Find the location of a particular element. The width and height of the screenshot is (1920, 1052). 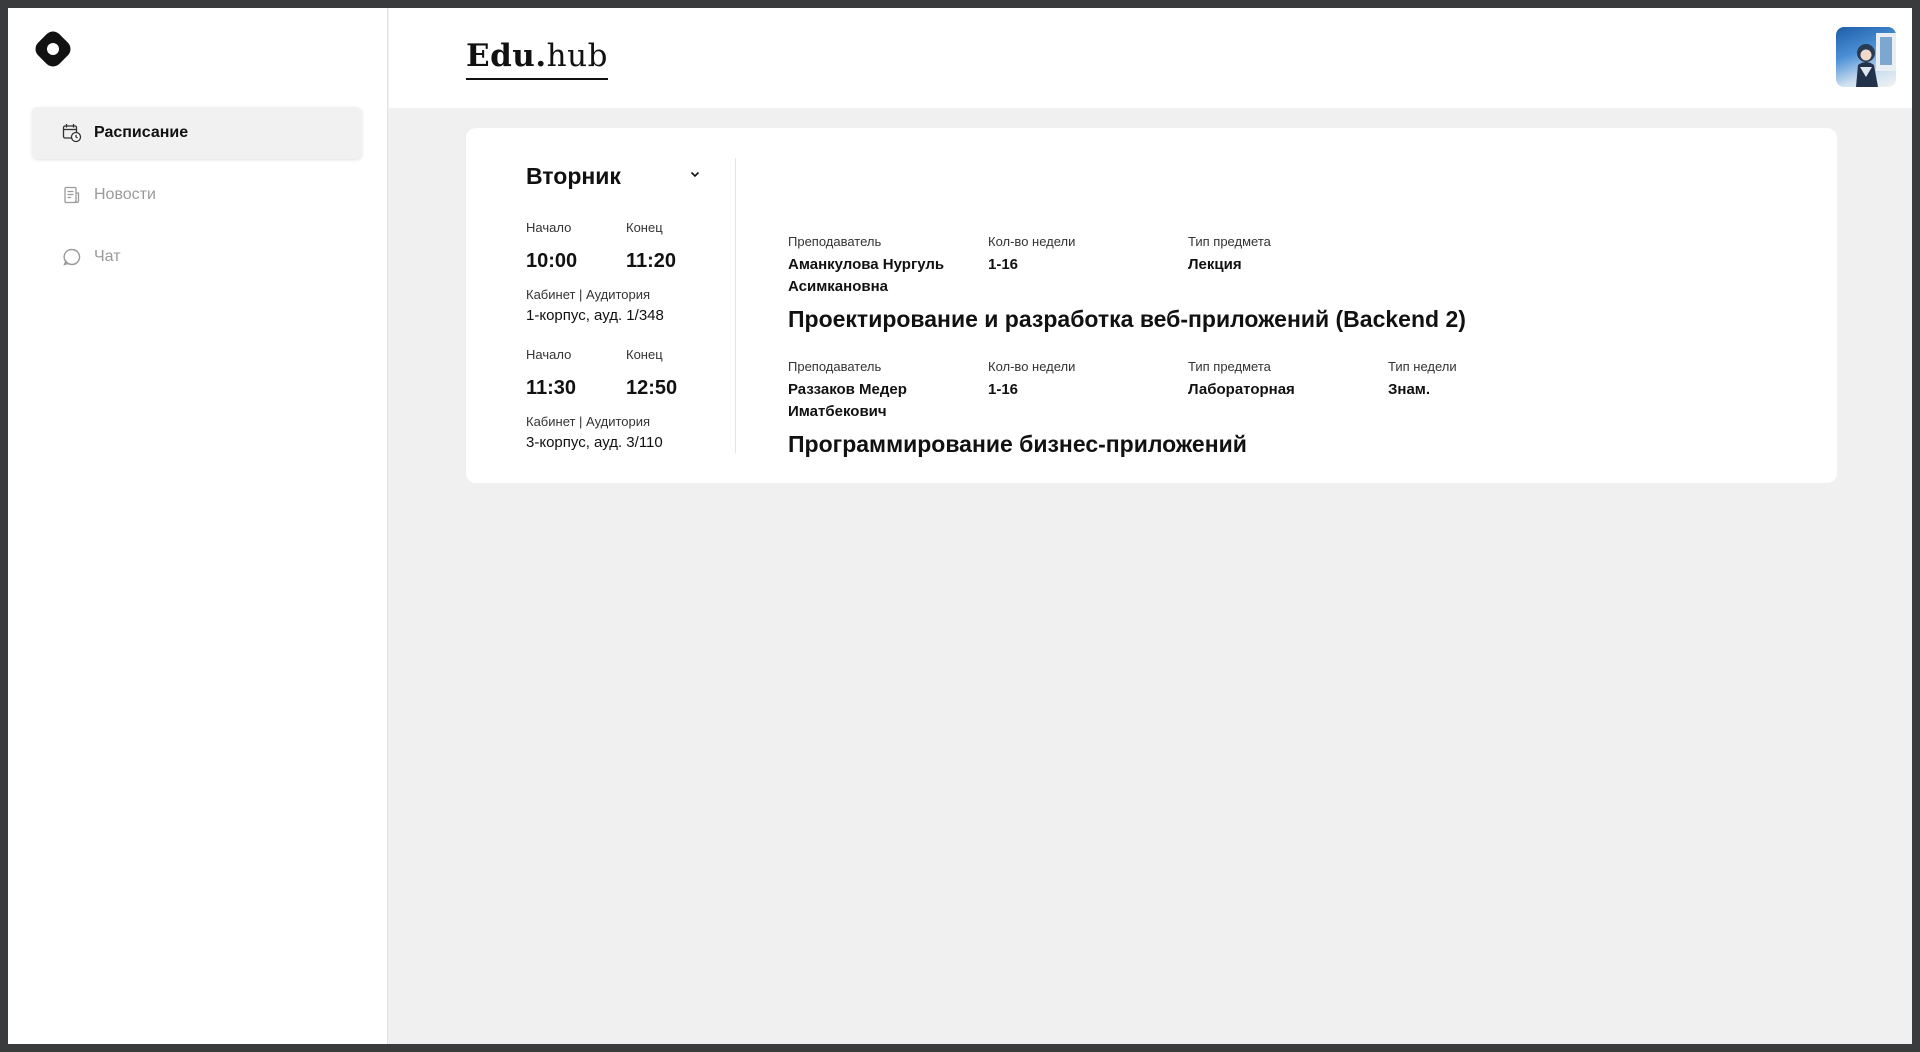

start-time: 10:00 is located at coordinates (552, 261).